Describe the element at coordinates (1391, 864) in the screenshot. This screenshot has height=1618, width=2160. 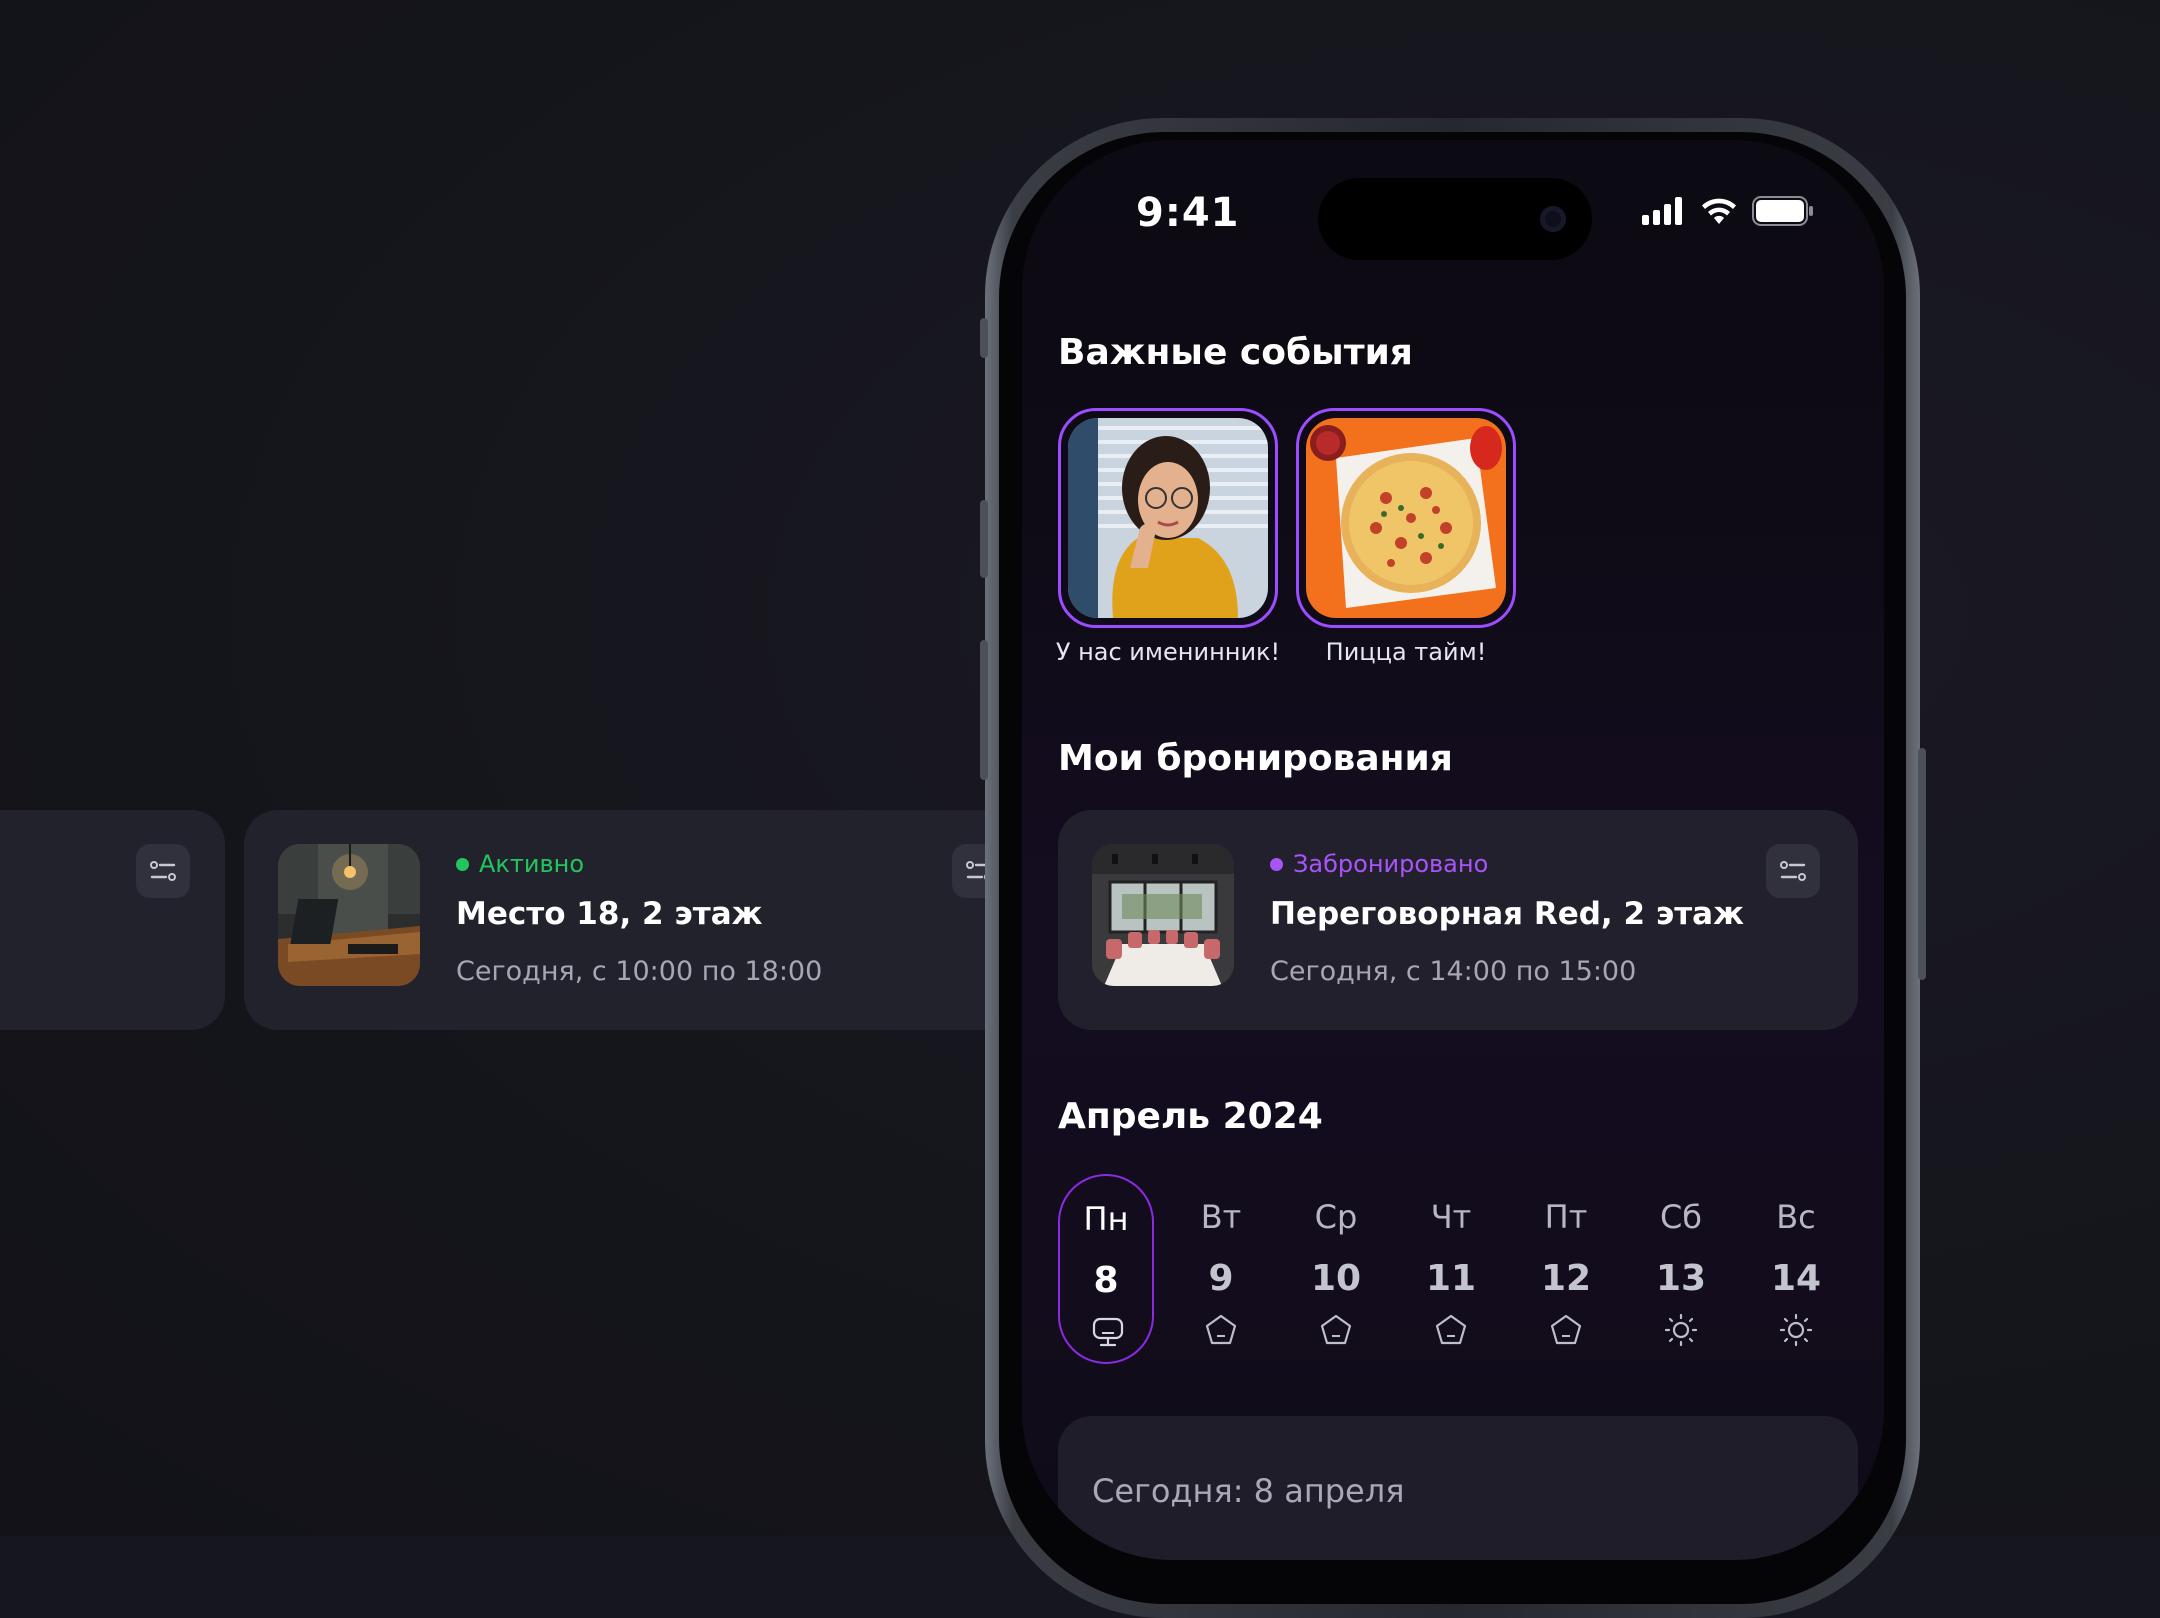
I see `status-text: Забронировано` at that location.